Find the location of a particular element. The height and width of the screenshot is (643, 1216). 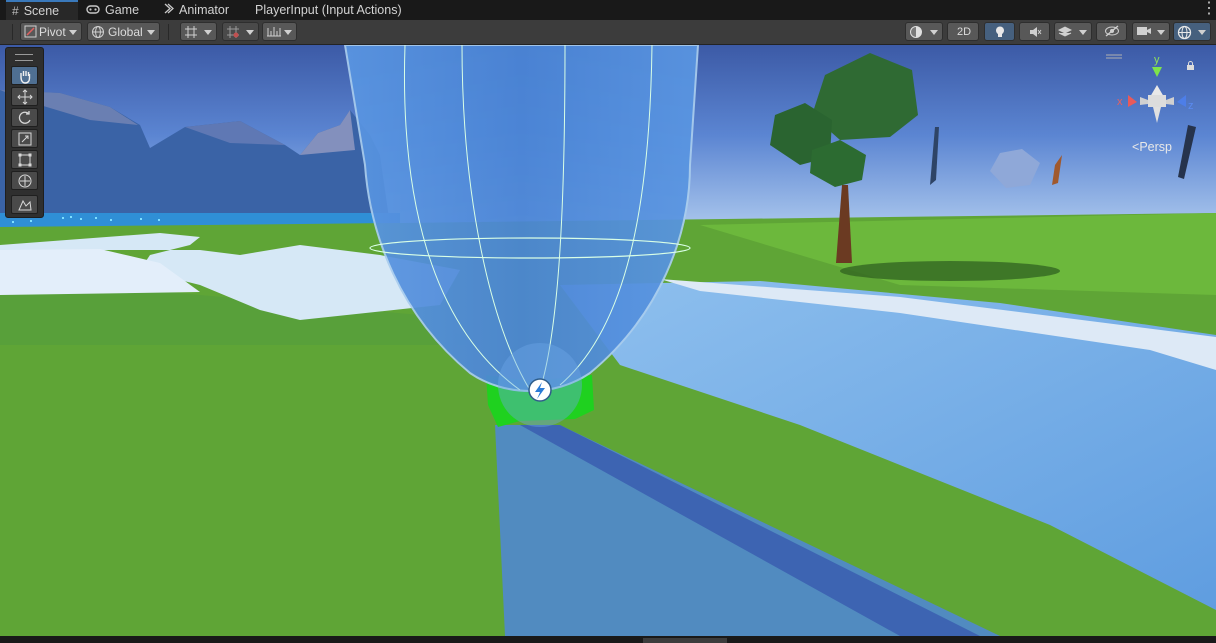

tab-game-label: Game is located at coordinates (122, 10).